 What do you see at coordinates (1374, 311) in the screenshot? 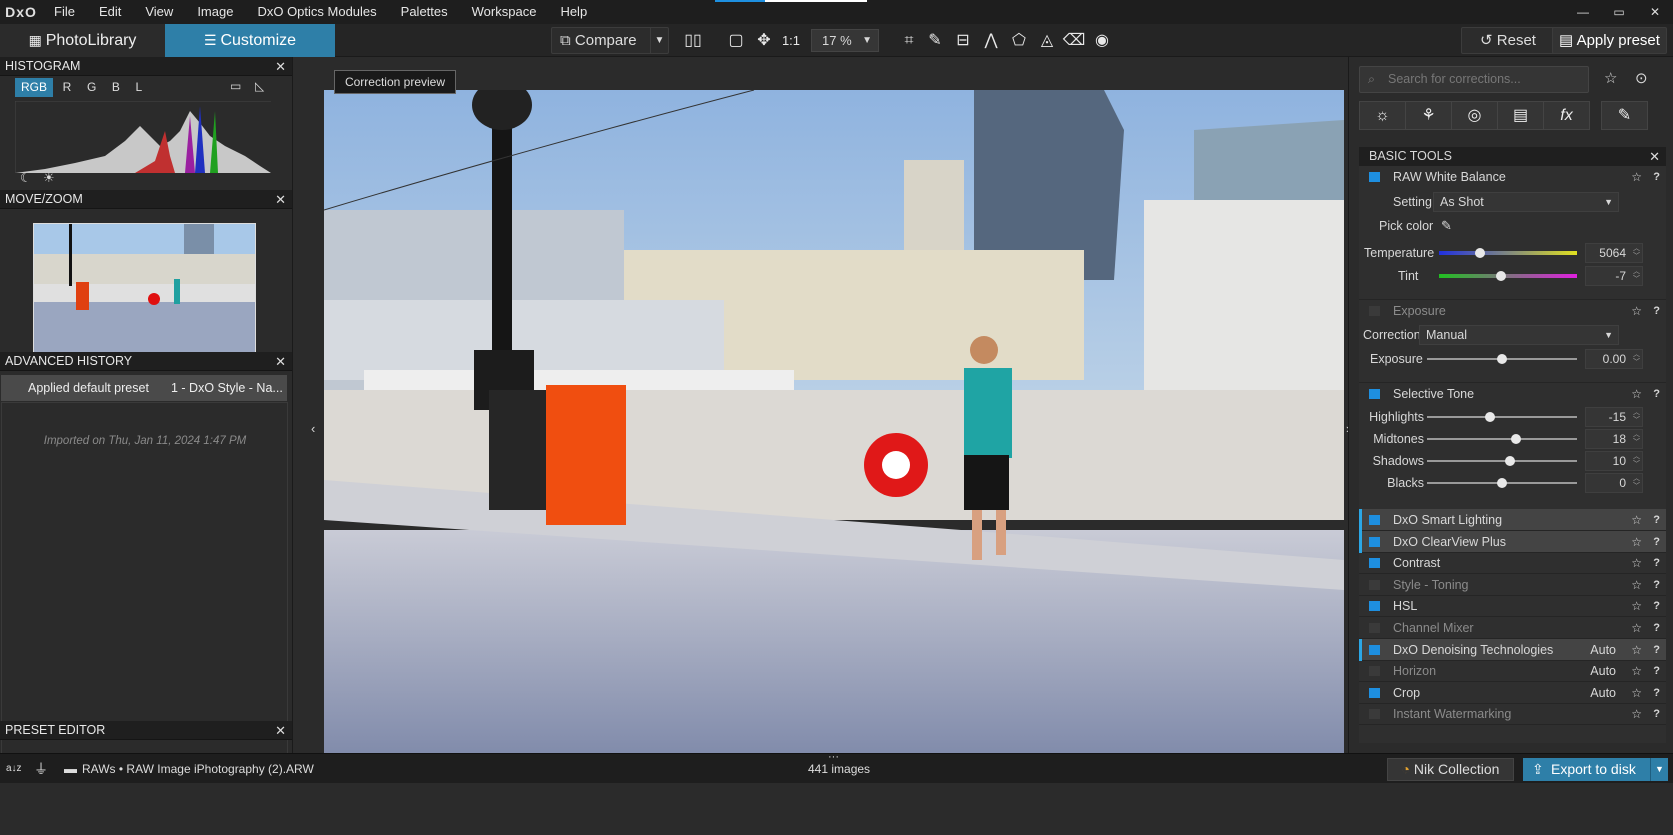
I see `exposure-toggle` at bounding box center [1374, 311].